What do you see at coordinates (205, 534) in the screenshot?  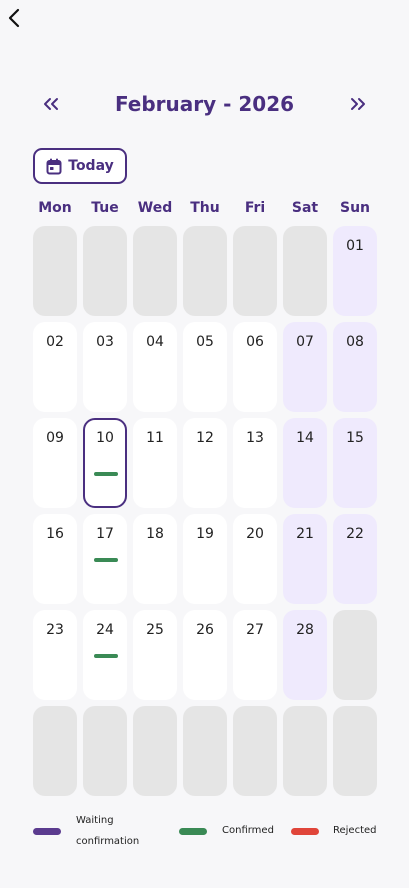 I see `day-number: 19` at bounding box center [205, 534].